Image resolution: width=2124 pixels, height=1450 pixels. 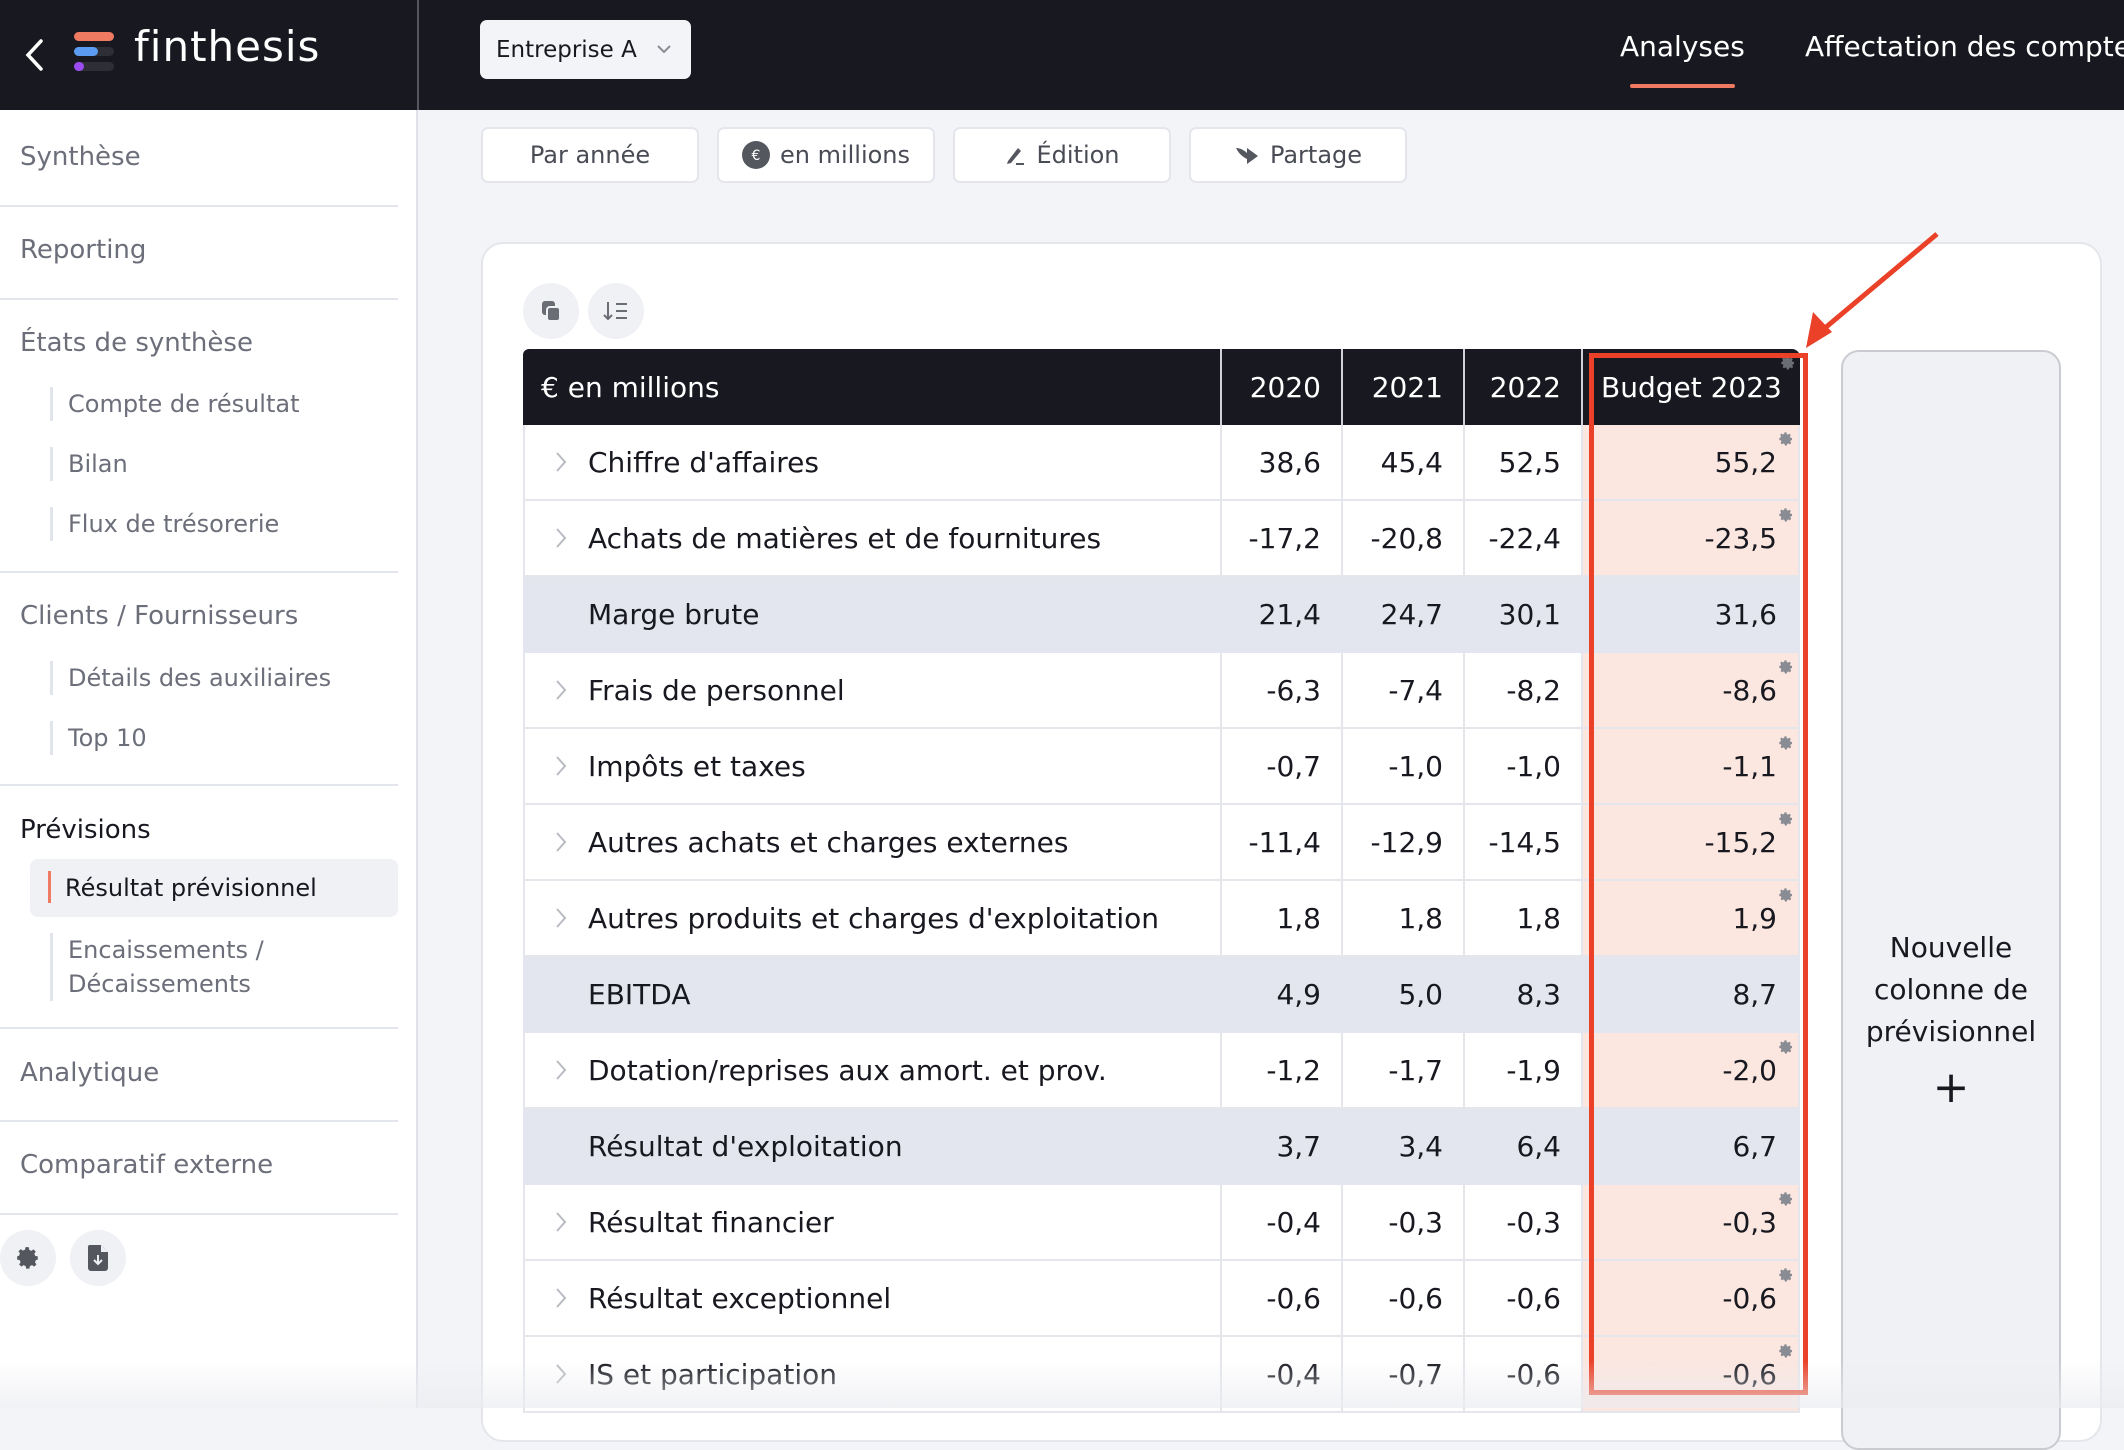 What do you see at coordinates (1062, 155) in the screenshot?
I see `edit-button: Édition` at bounding box center [1062, 155].